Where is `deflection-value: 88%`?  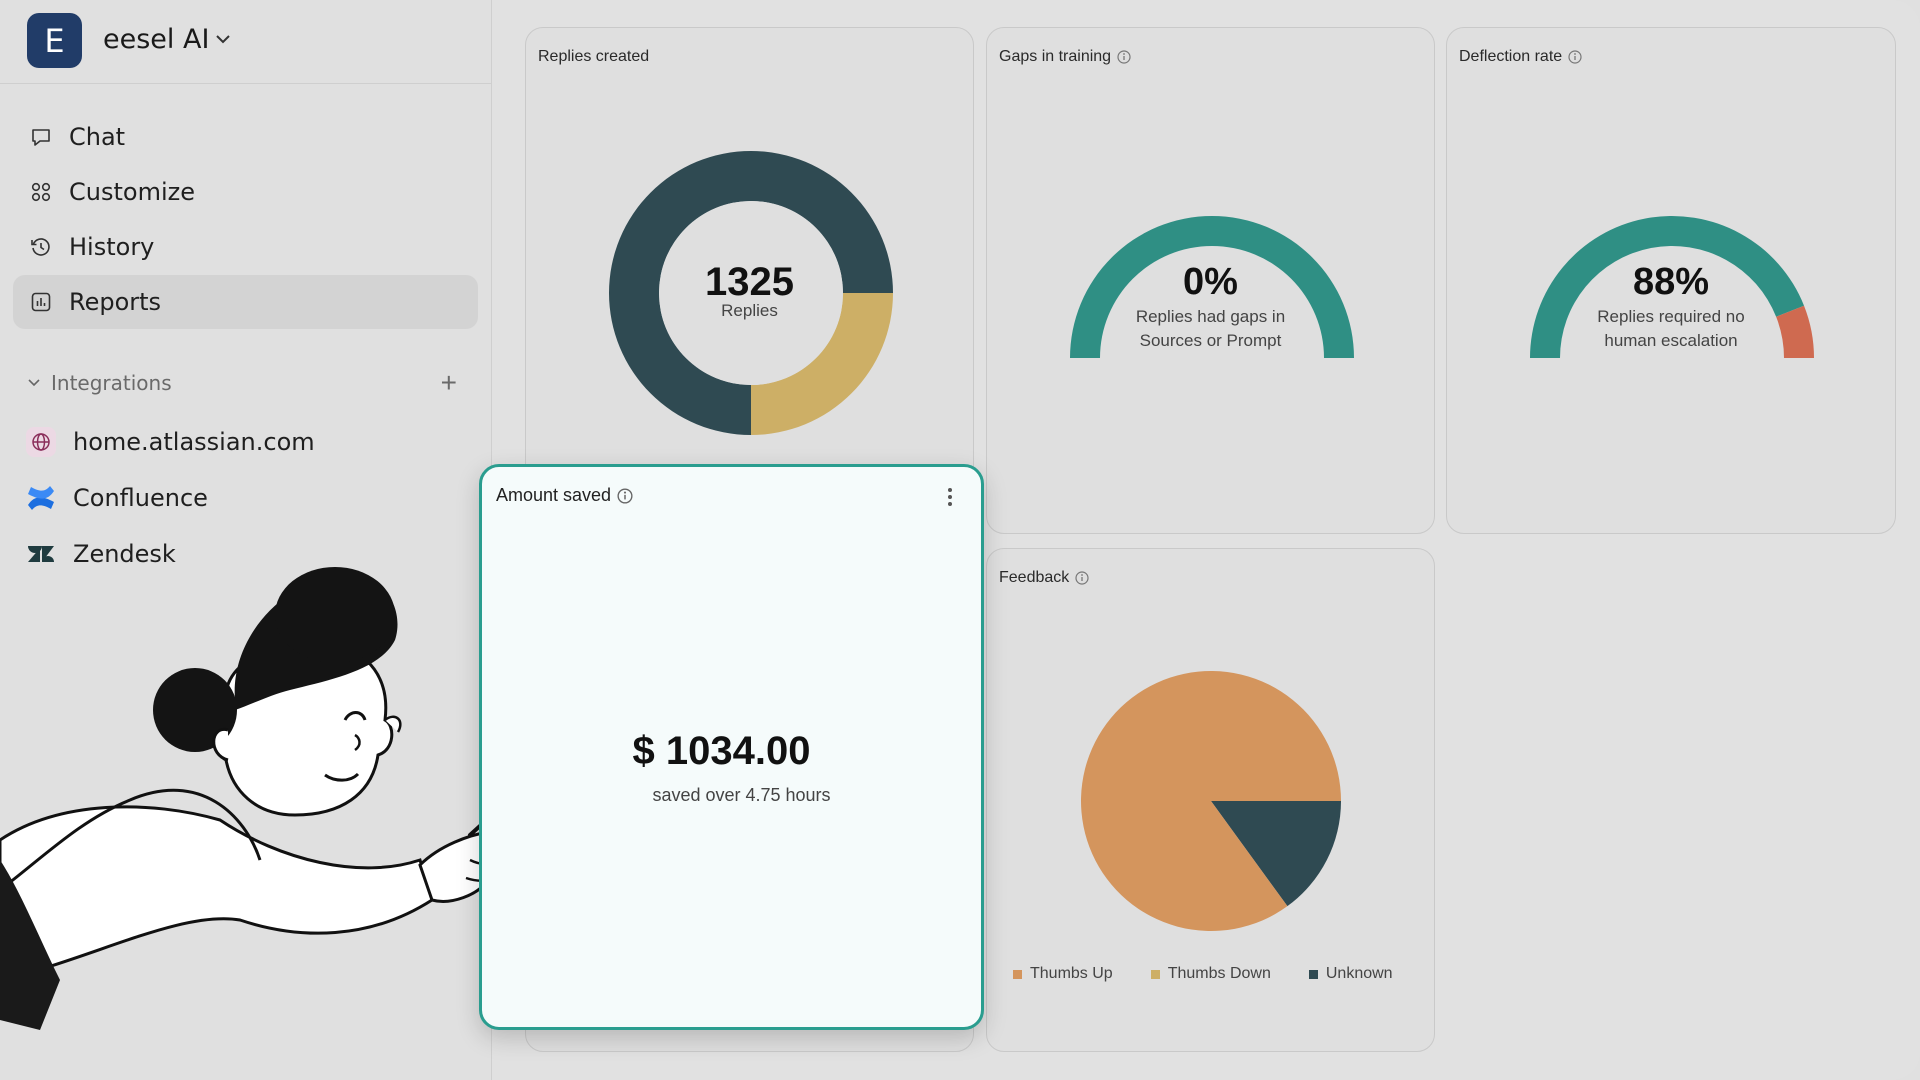
deflection-value: 88% is located at coordinates (1671, 282).